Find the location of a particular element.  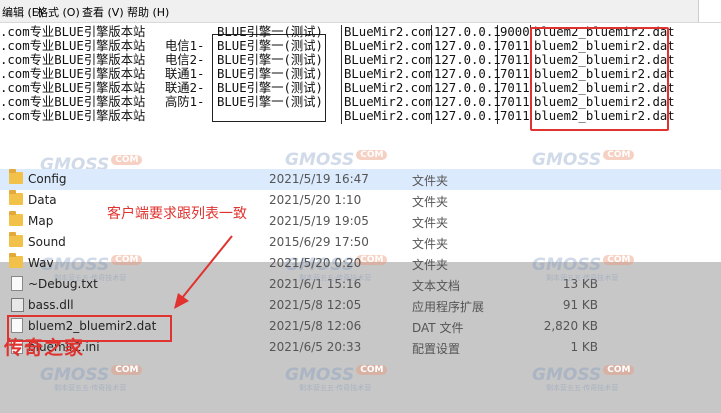

menu-help: 帮助 (H) is located at coordinates (148, 12).